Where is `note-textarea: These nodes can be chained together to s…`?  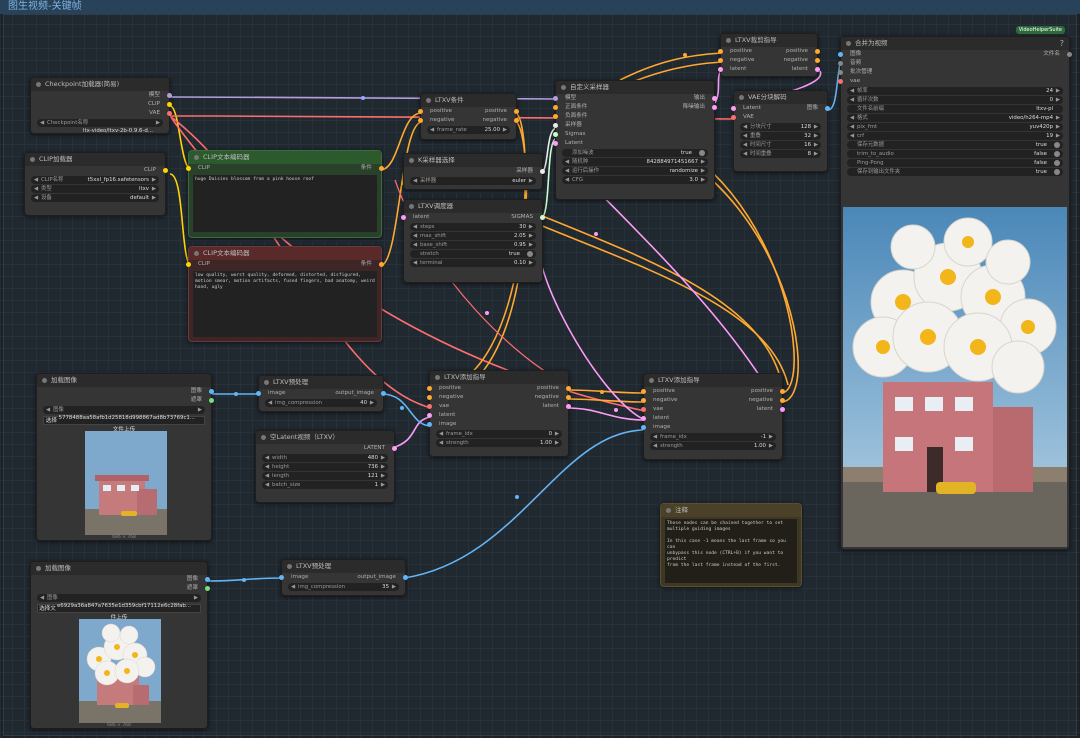
note-textarea: These nodes can be chained together to s… is located at coordinates (731, 551).